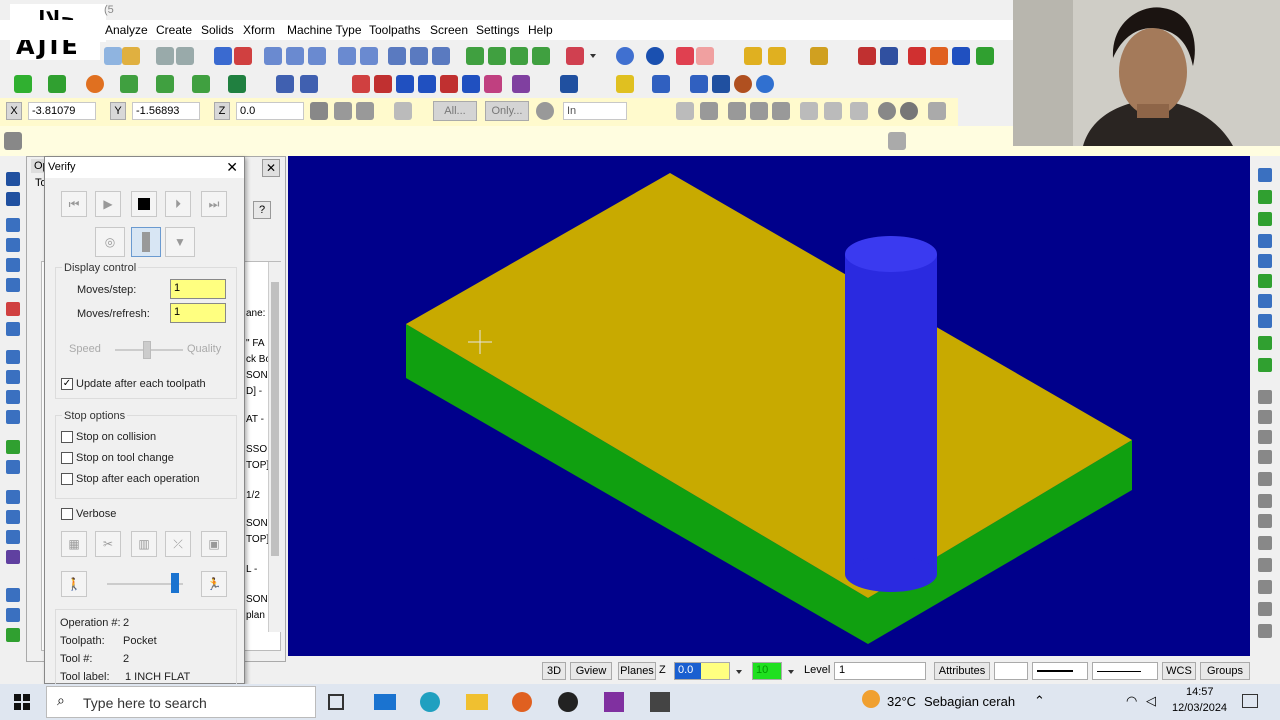 Image resolution: width=1280 pixels, height=720 pixels. I want to click on trim-icon, so click(285, 84).